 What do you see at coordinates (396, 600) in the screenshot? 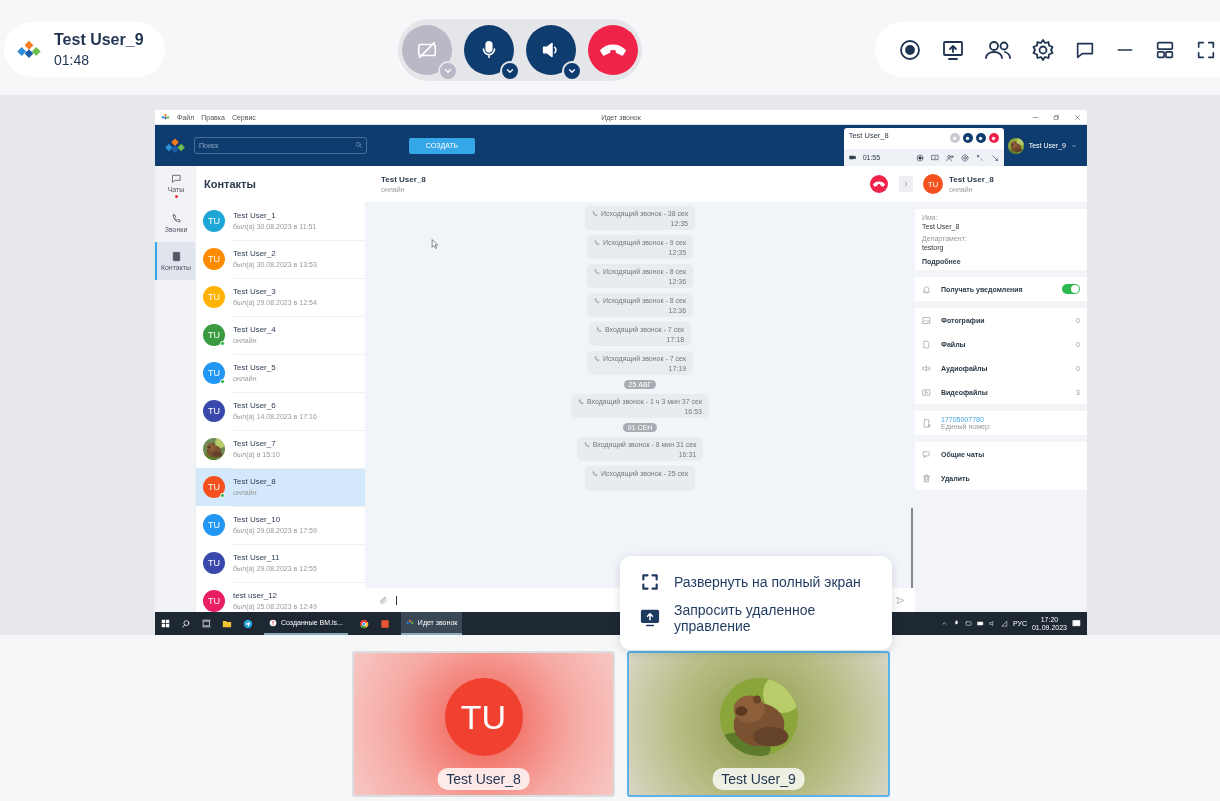
I see `text-cursor` at bounding box center [396, 600].